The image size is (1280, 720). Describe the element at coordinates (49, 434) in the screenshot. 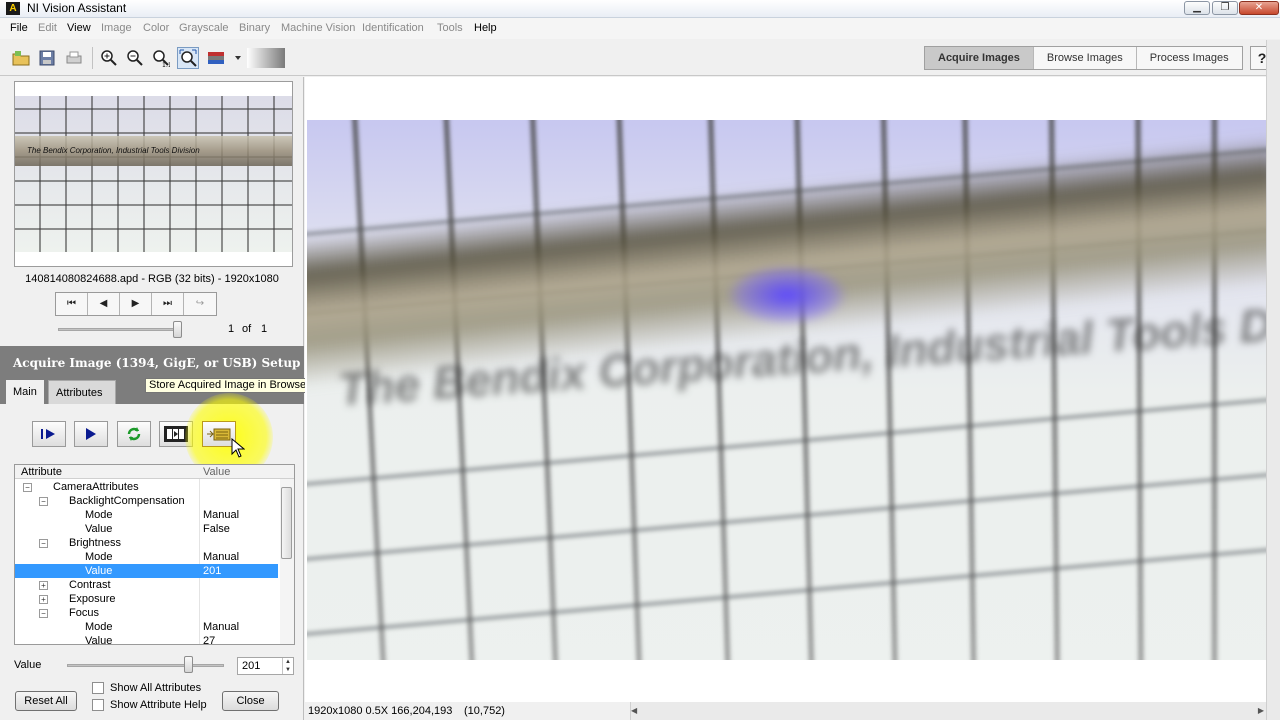

I see `snap-button` at that location.